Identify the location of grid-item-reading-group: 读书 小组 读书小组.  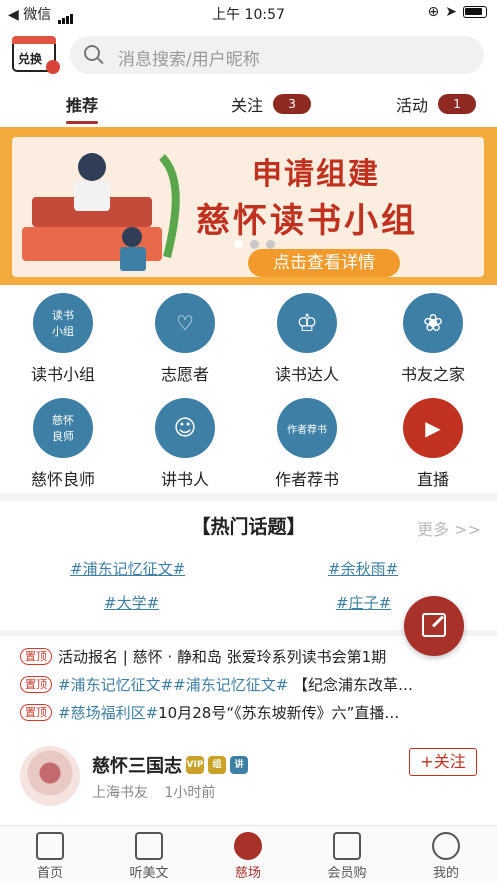
(63, 339).